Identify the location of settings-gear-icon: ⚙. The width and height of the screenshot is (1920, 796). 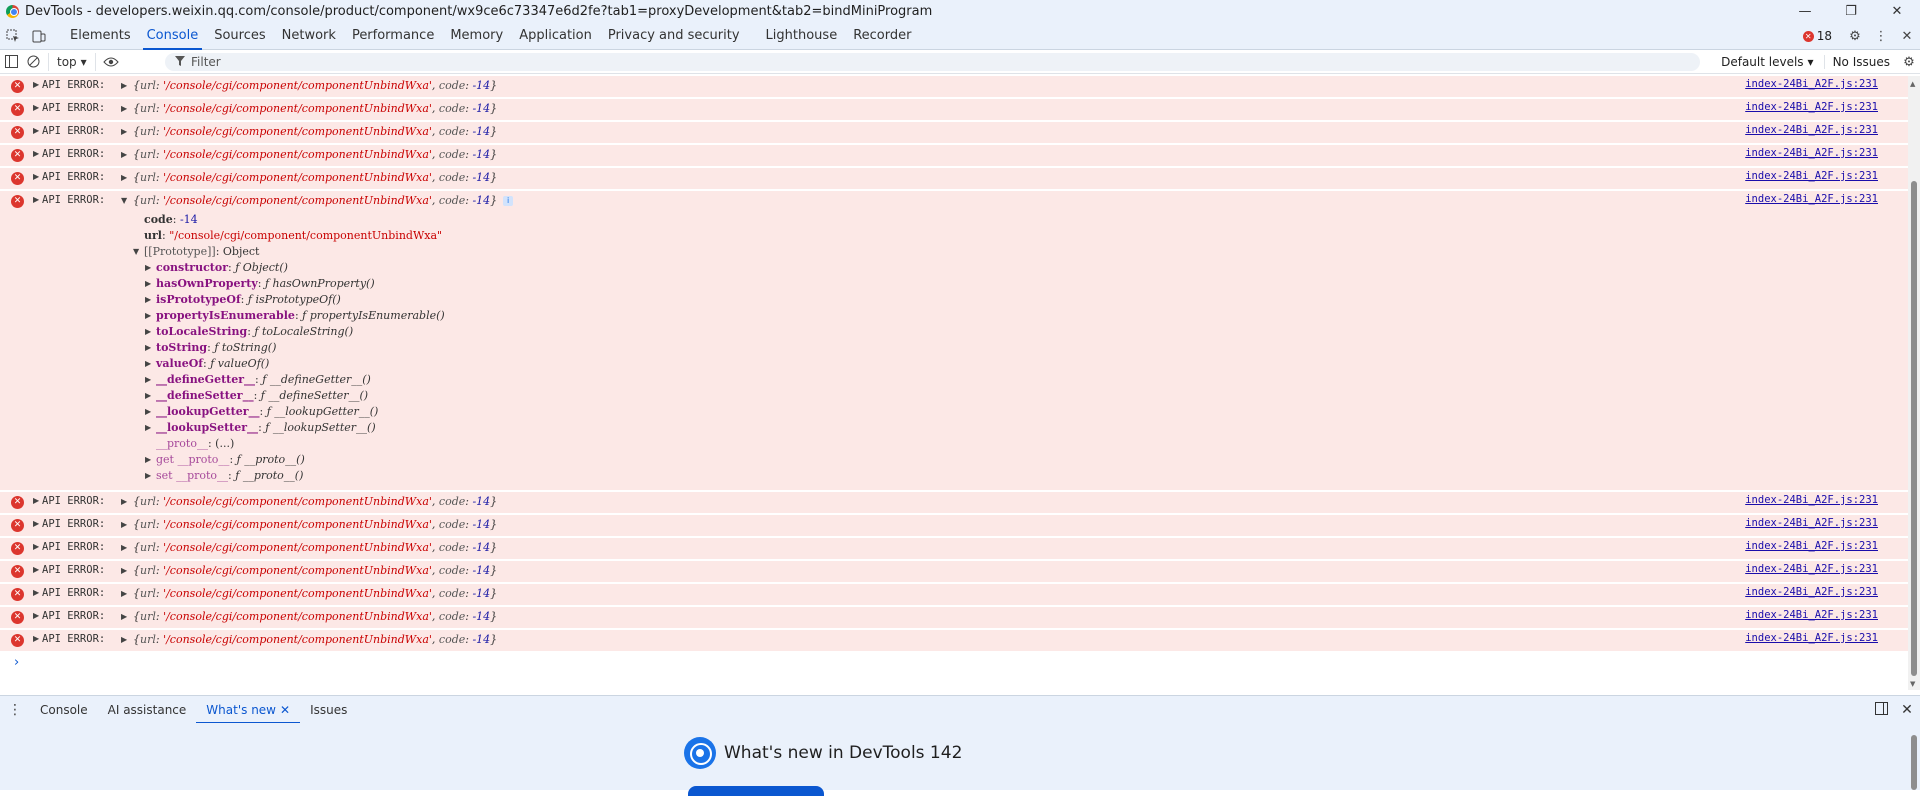
(1855, 36).